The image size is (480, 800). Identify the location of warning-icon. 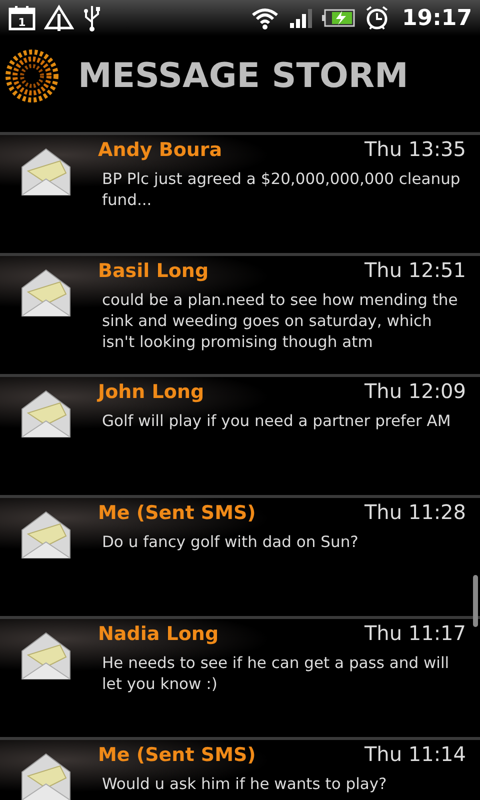
(59, 18).